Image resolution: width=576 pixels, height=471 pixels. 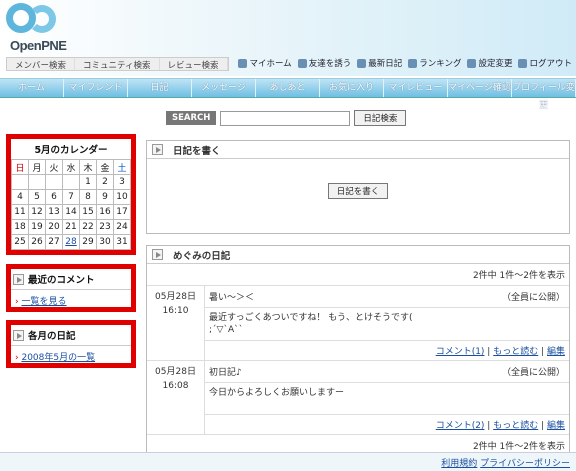 What do you see at coordinates (105, 227) in the screenshot?
I see `calendar-day: 23` at bounding box center [105, 227].